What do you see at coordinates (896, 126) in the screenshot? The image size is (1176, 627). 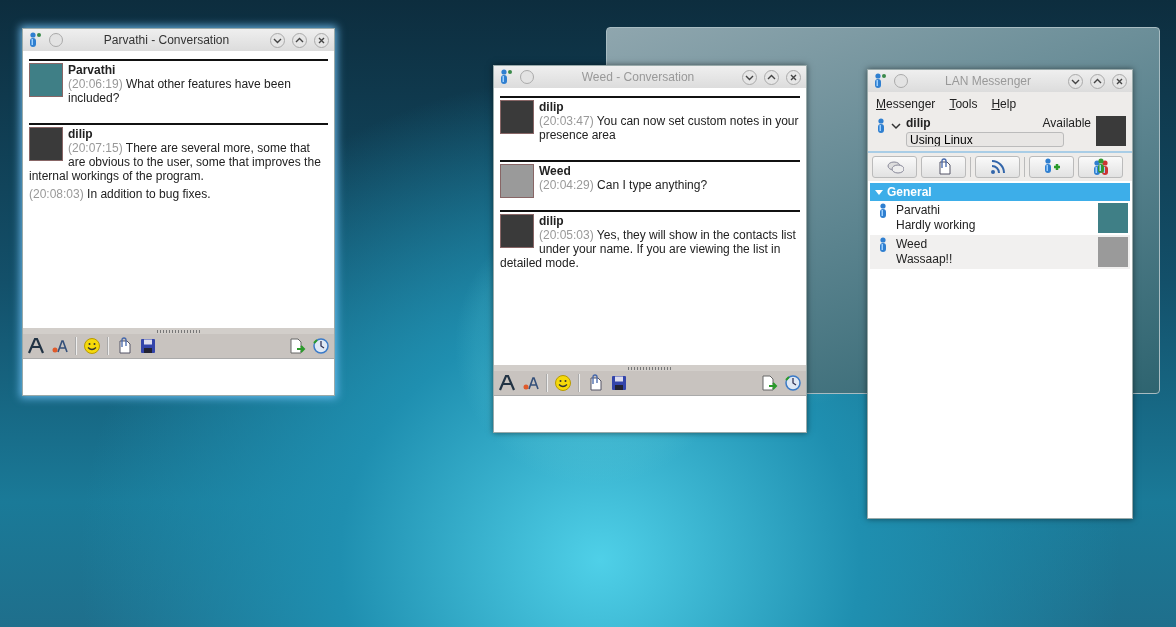 I see `chevron-down-icon` at bounding box center [896, 126].